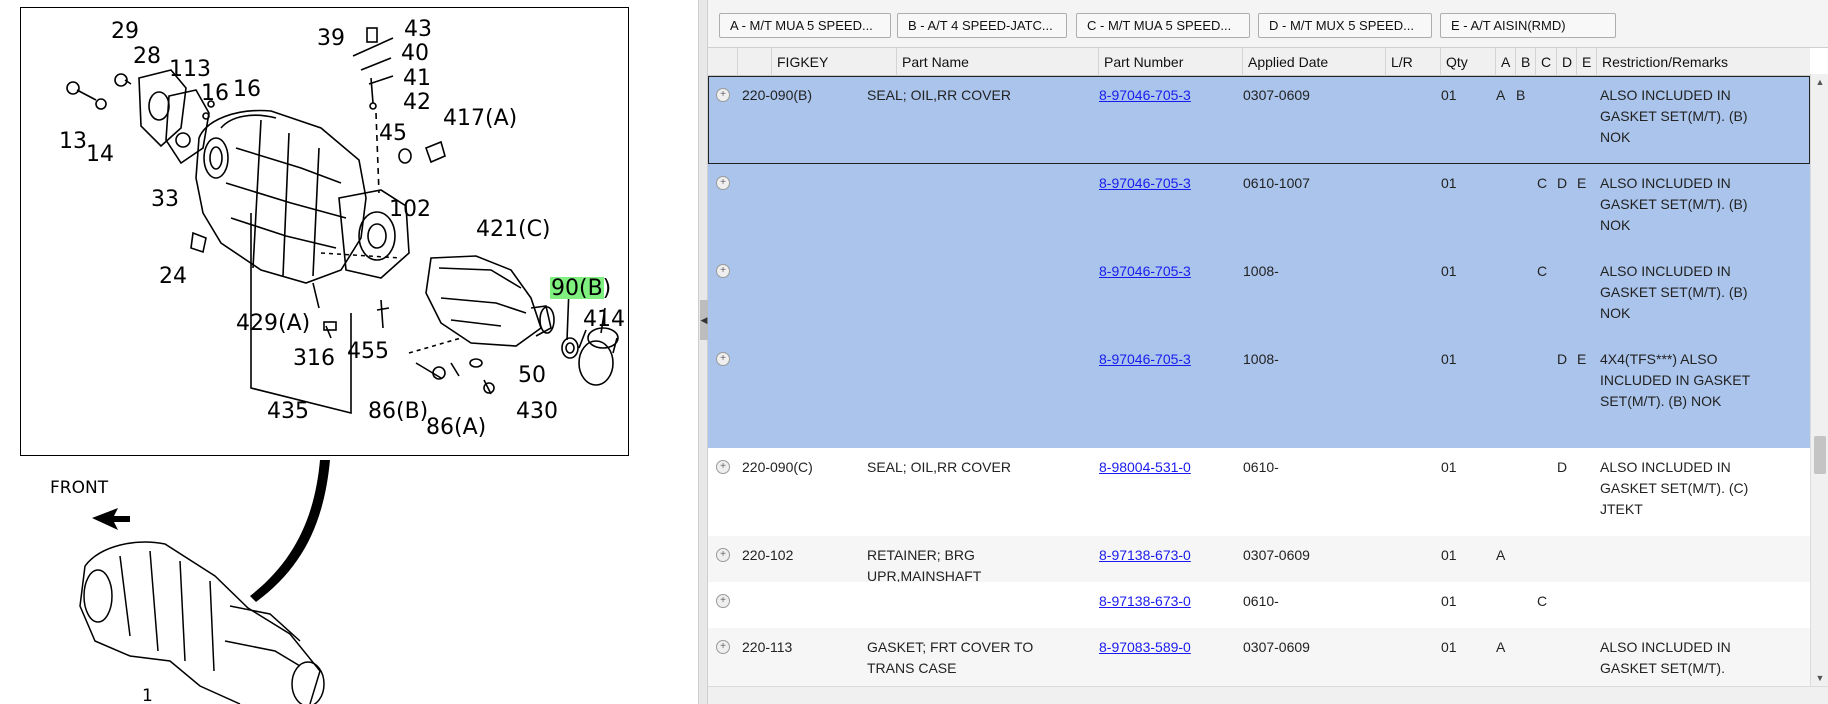 Image resolution: width=1828 pixels, height=704 pixels. Describe the element at coordinates (1145, 647) in the screenshot. I see `part-number-link: 8-97083-589-0` at that location.